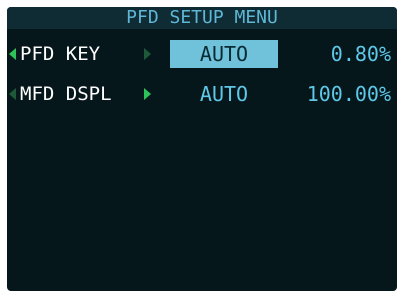 This screenshot has height=297, width=403. I want to click on mfd-dspl-value: 100.00%, so click(348, 94).